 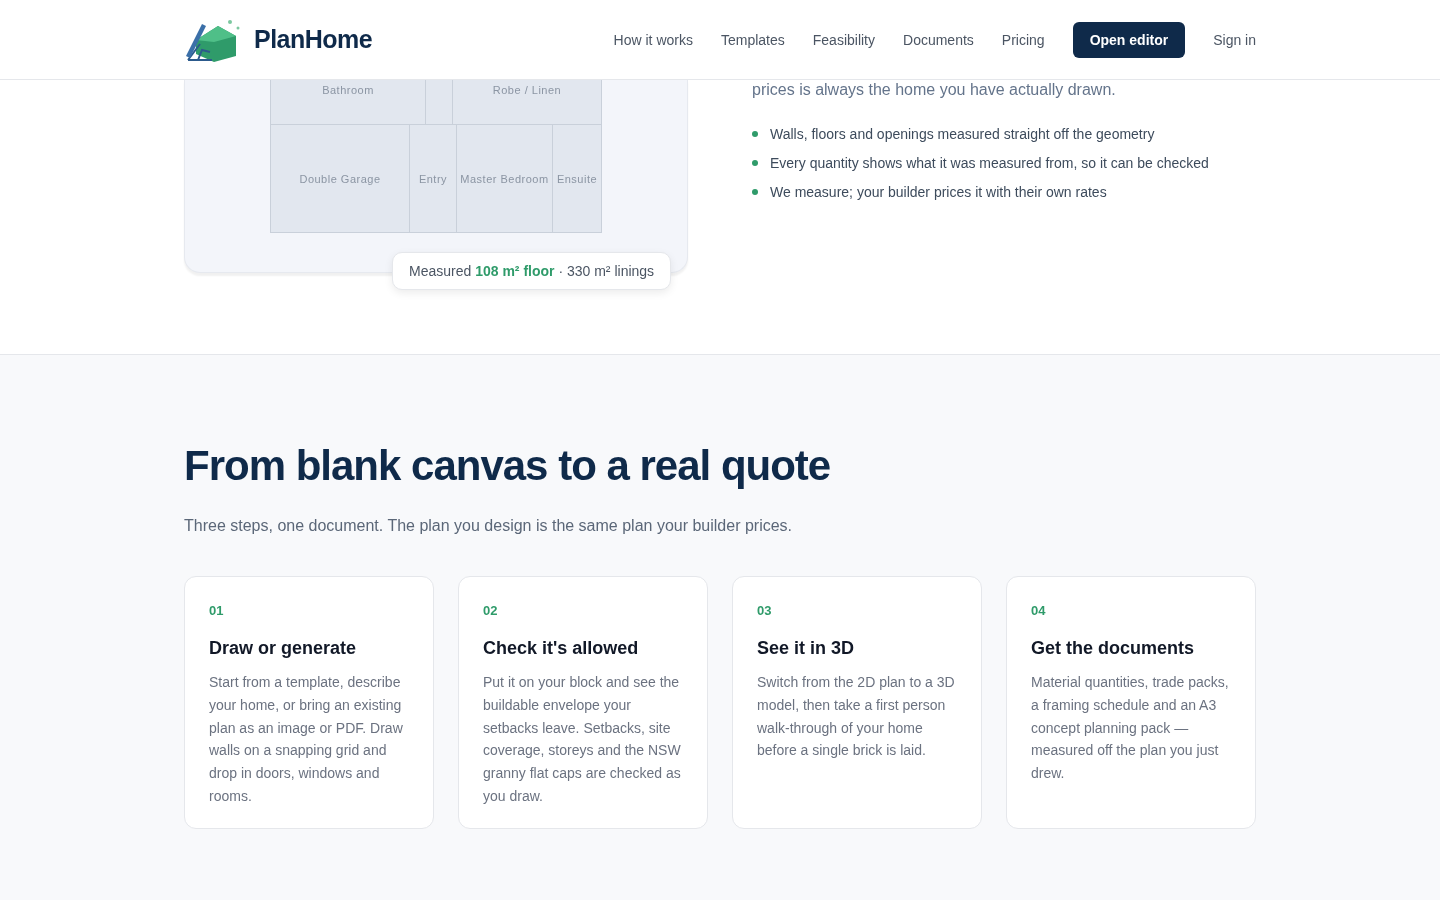 What do you see at coordinates (938, 39) in the screenshot?
I see `nav-link: Documents` at bounding box center [938, 39].